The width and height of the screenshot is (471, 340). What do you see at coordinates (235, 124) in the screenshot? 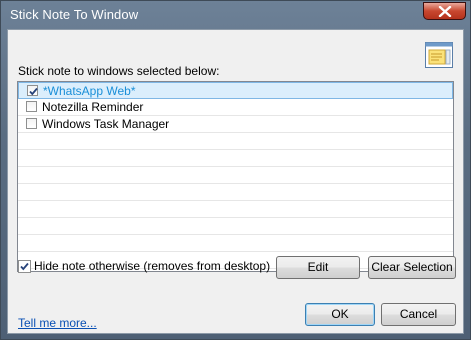
I see `list-item: Windows Task Manager` at bounding box center [235, 124].